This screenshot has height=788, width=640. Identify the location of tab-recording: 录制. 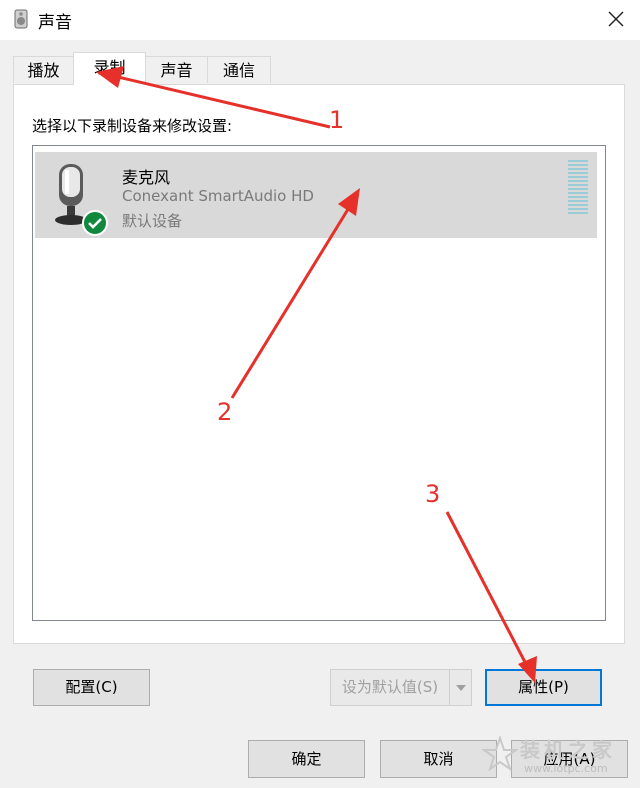
(109, 68).